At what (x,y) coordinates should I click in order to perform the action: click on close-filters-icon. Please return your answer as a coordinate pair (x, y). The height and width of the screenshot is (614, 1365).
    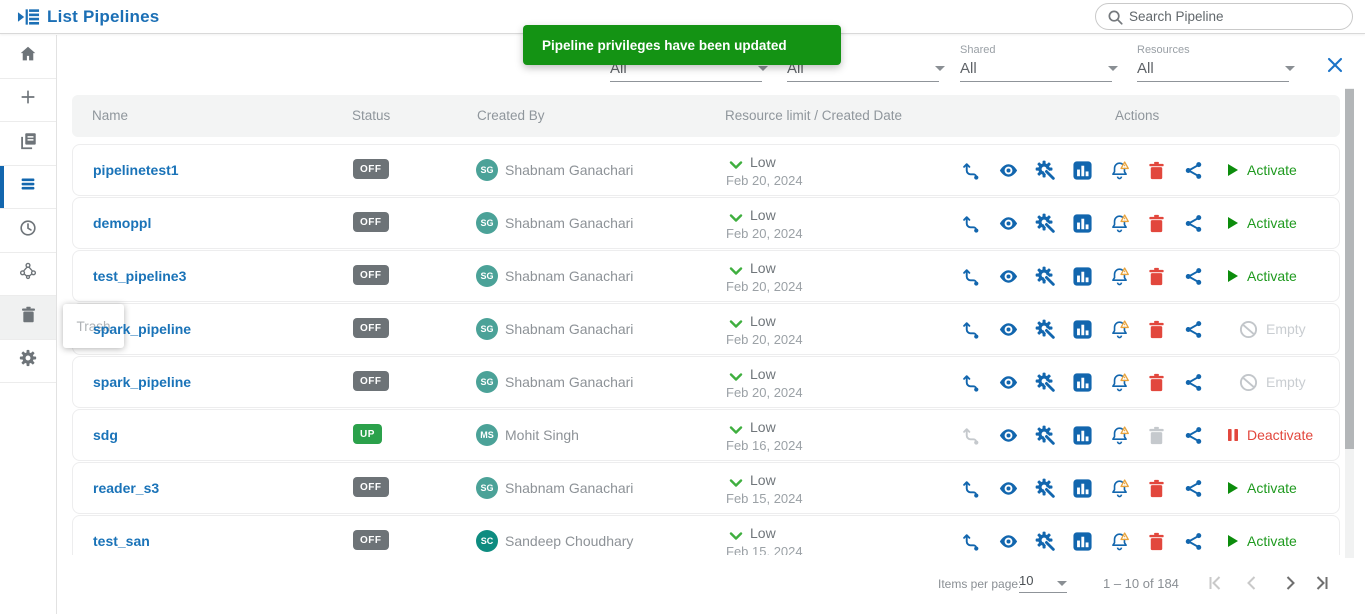
    Looking at the image, I should click on (1335, 65).